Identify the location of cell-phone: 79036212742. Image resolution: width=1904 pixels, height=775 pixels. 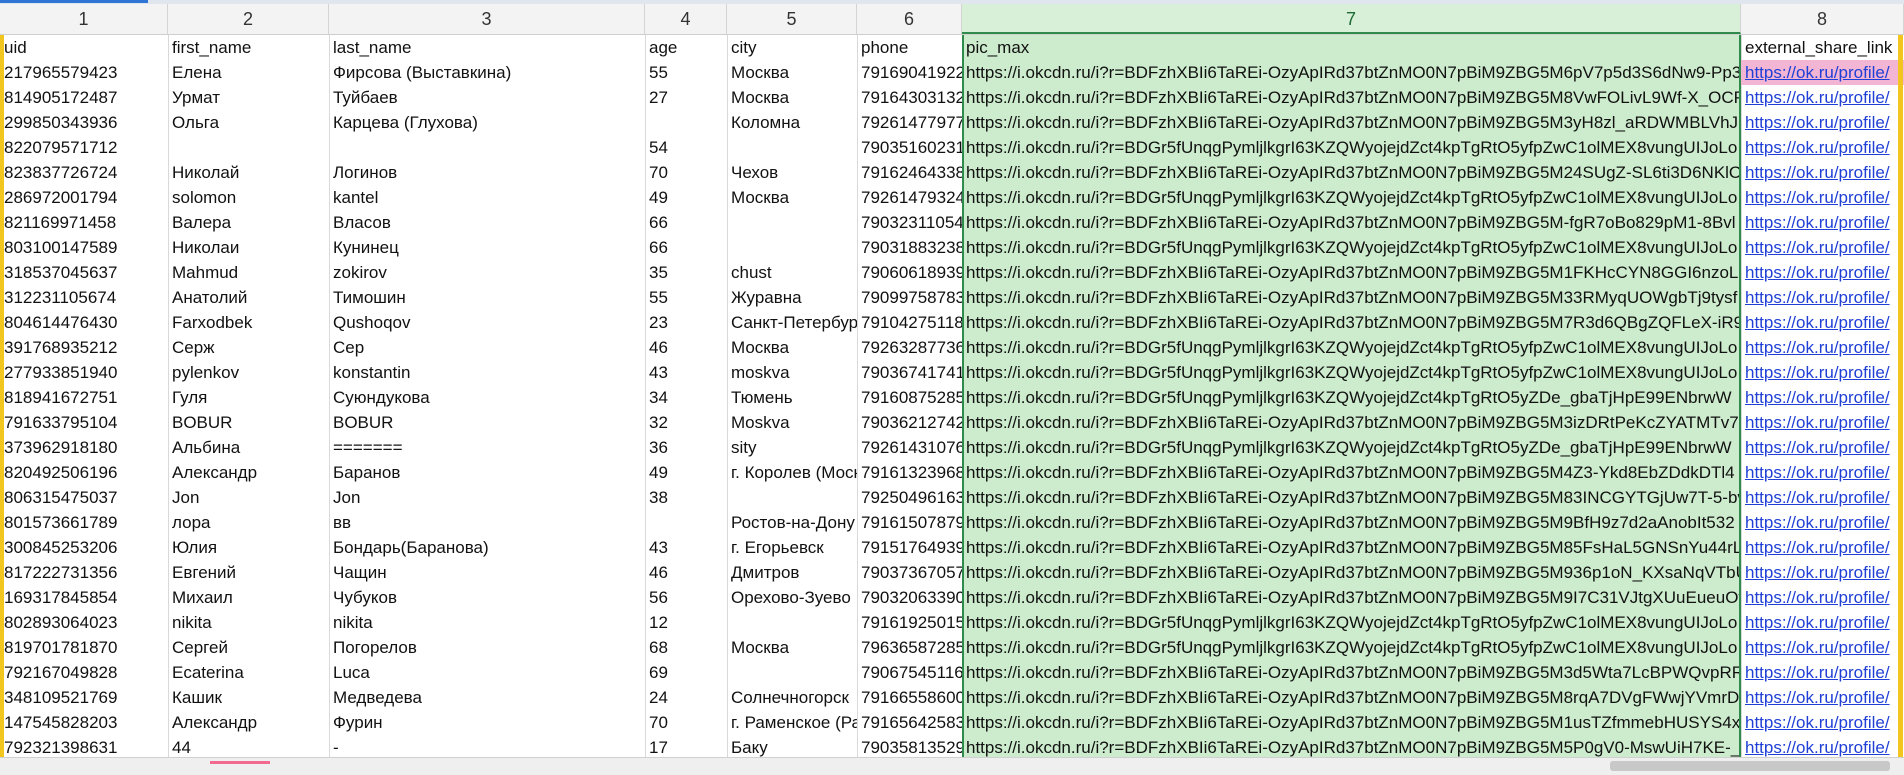
(909, 422).